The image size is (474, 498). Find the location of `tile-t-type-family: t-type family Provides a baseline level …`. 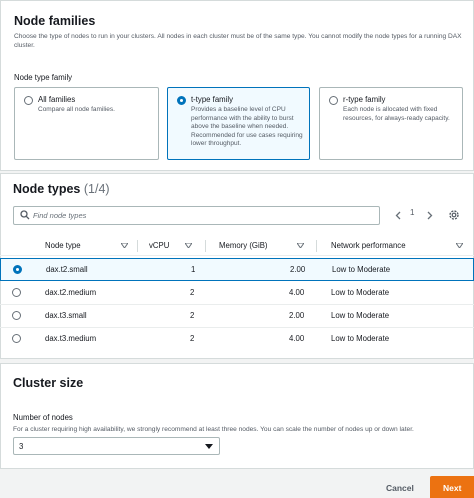

tile-t-type-family: t-type family Provides a baseline level … is located at coordinates (238, 123).